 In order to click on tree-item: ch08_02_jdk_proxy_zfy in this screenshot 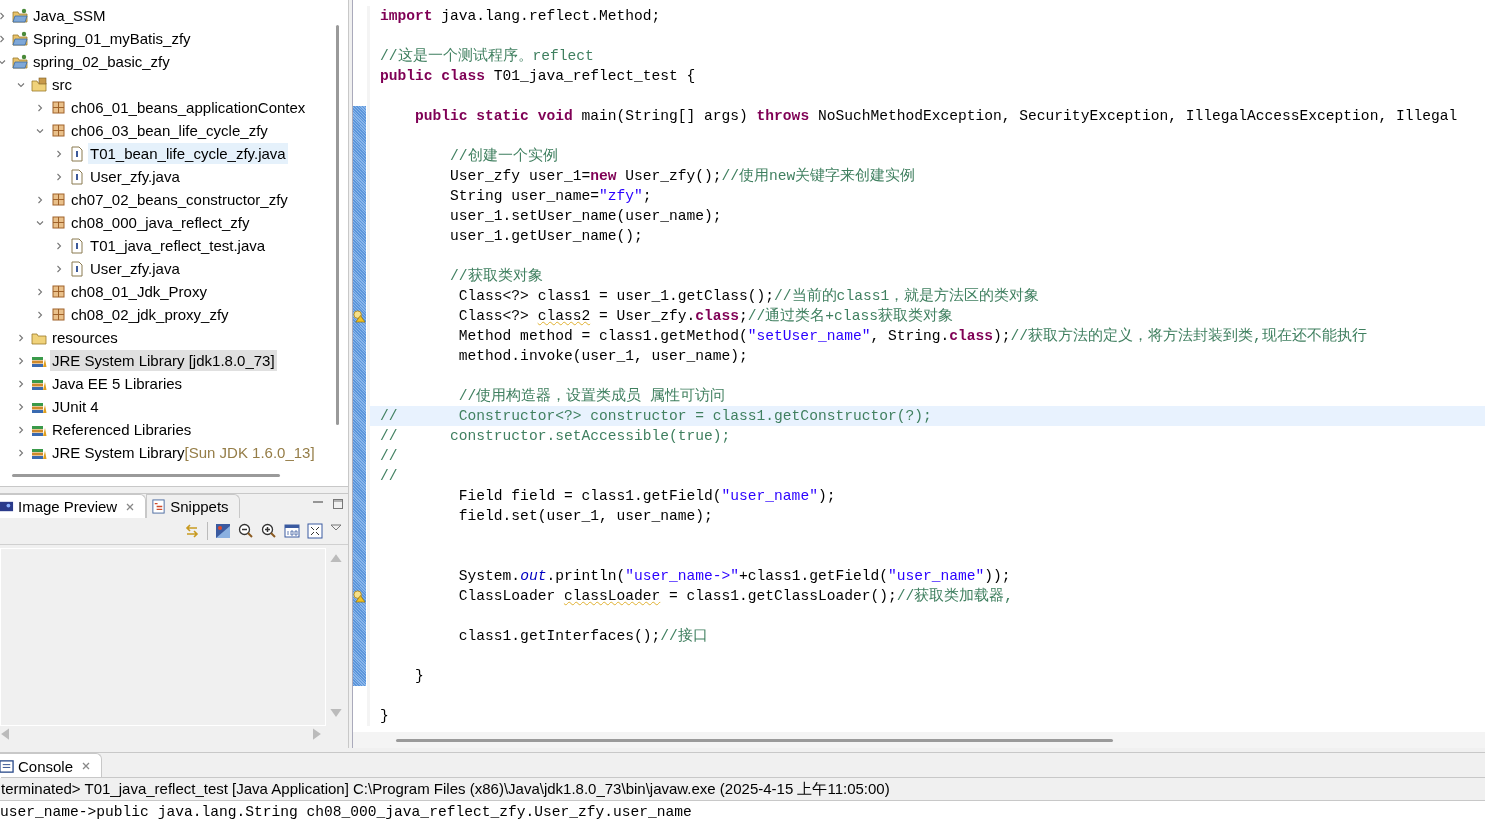, I will do `click(150, 314)`.